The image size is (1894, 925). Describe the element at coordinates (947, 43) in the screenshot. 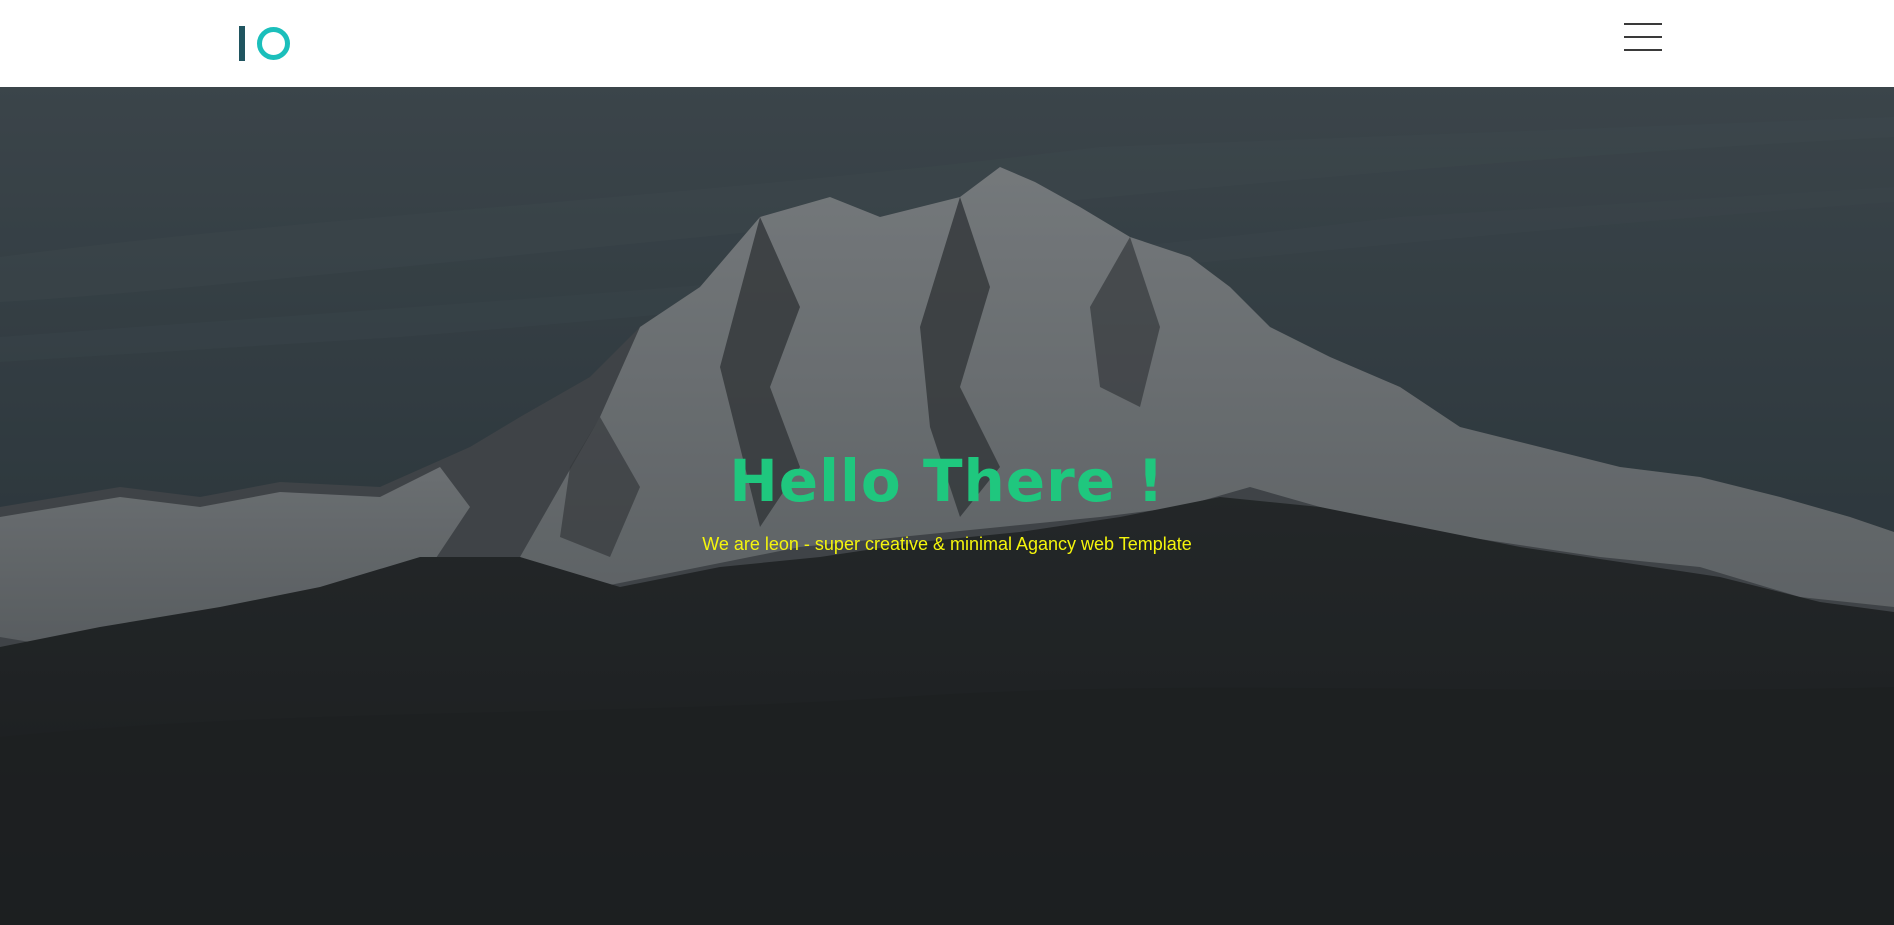

I see `site-header` at that location.